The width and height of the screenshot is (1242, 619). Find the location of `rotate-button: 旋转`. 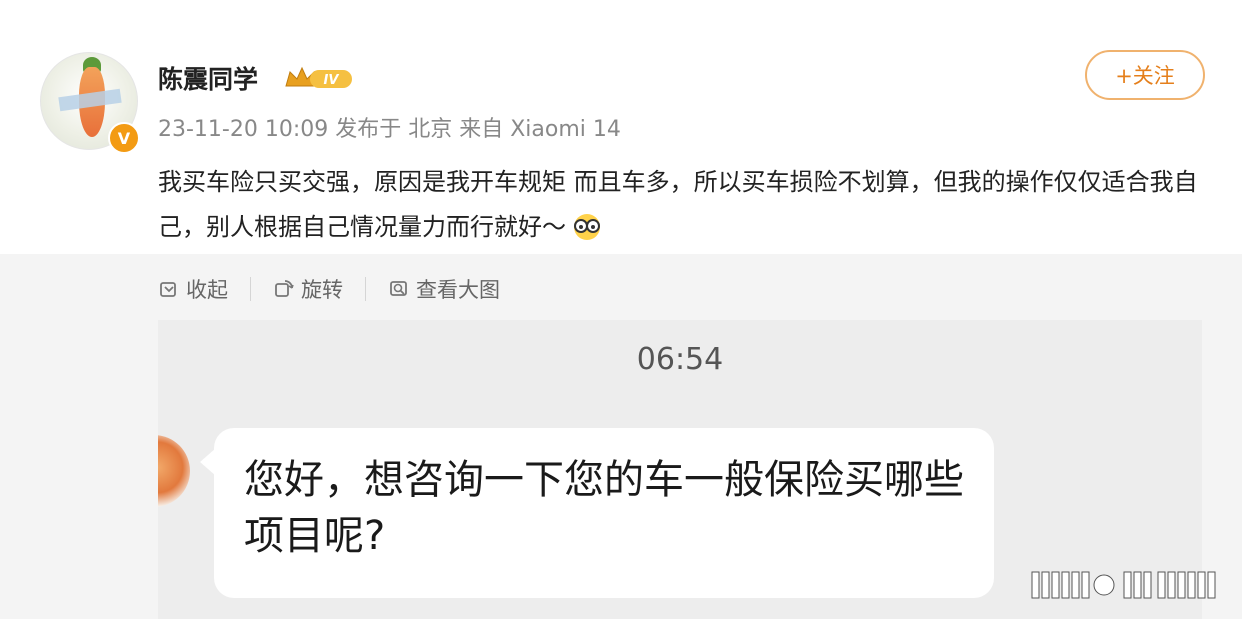

rotate-button: 旋转 is located at coordinates (308, 289).